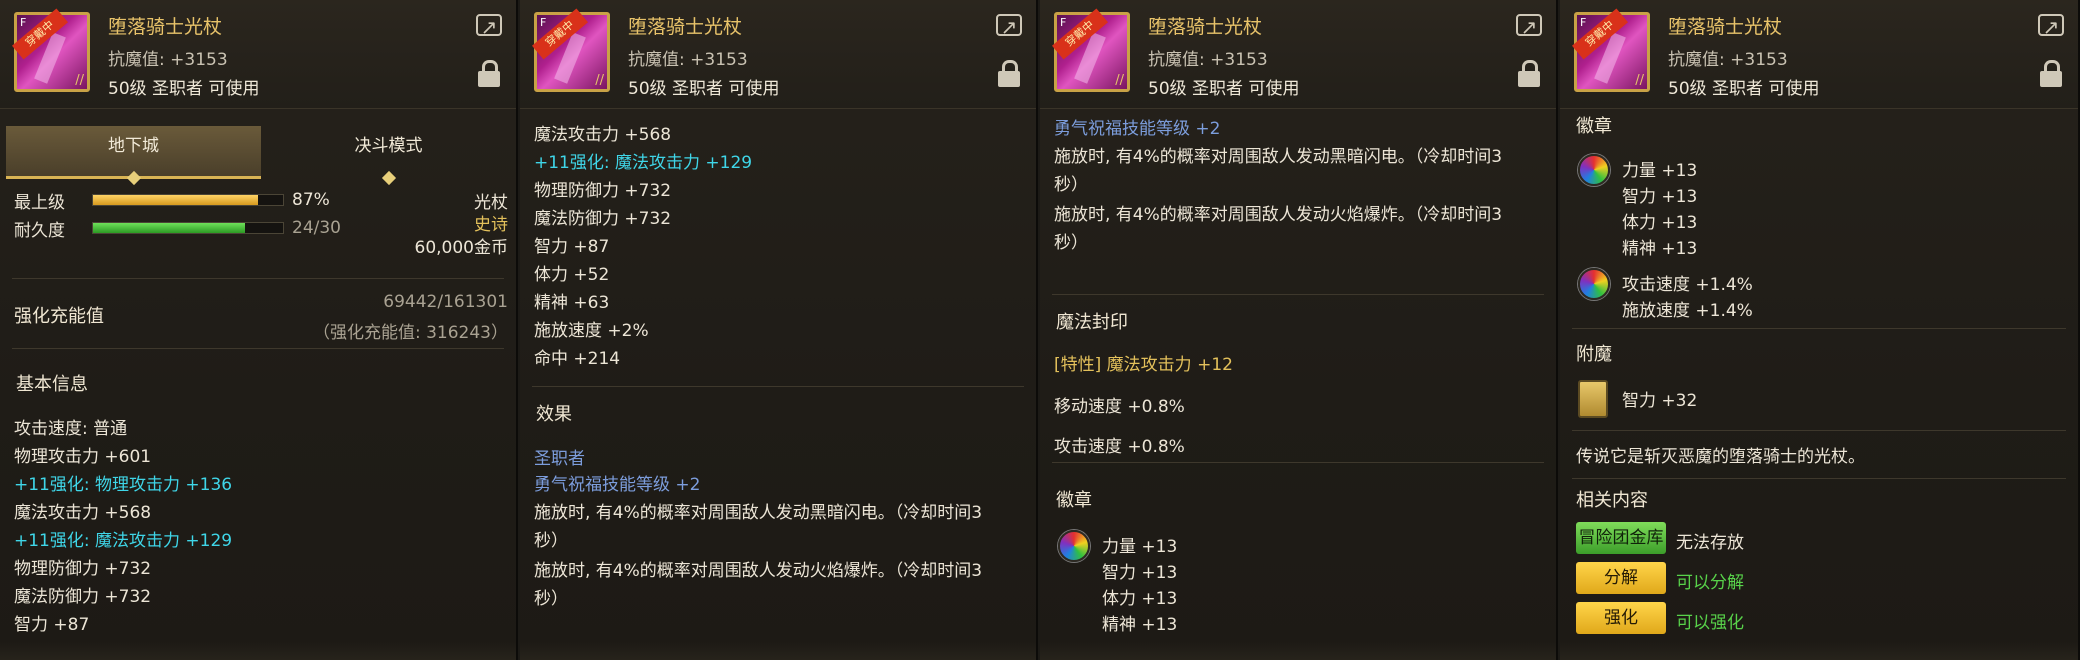  Describe the element at coordinates (1621, 618) in the screenshot. I see `reinforce-button: 强化` at that location.